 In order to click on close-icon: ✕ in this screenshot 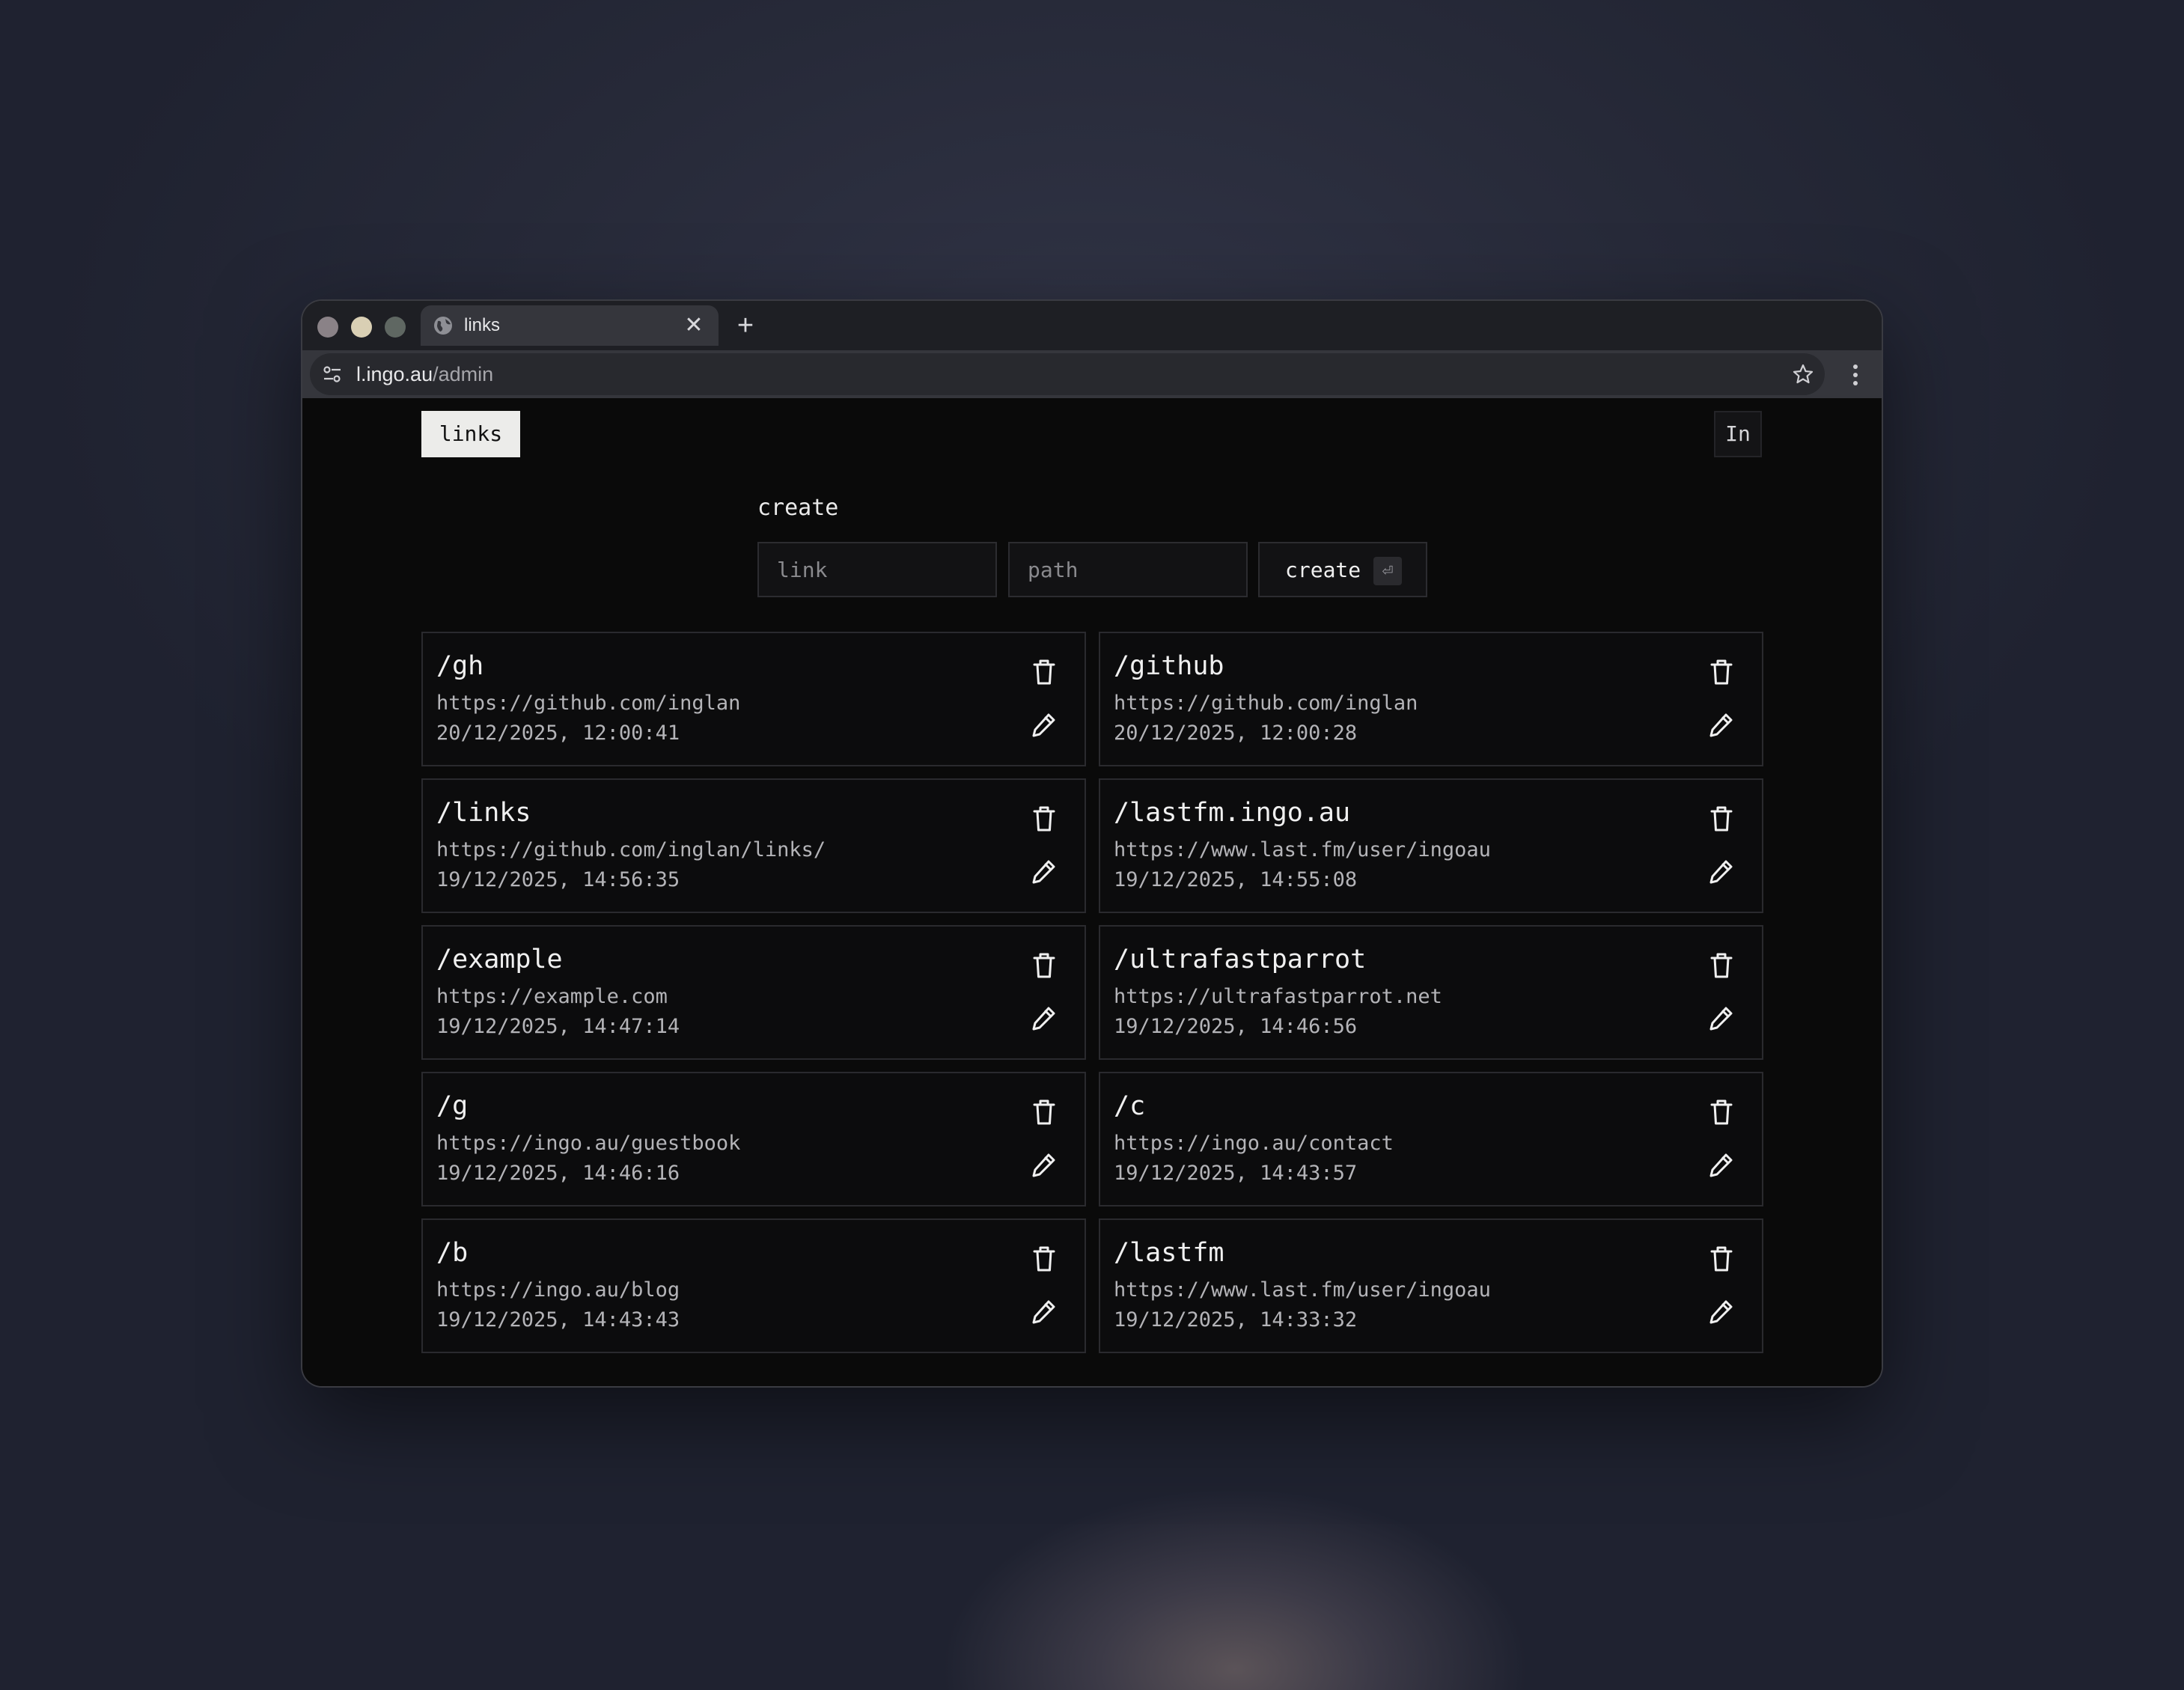, I will do `click(694, 325)`.